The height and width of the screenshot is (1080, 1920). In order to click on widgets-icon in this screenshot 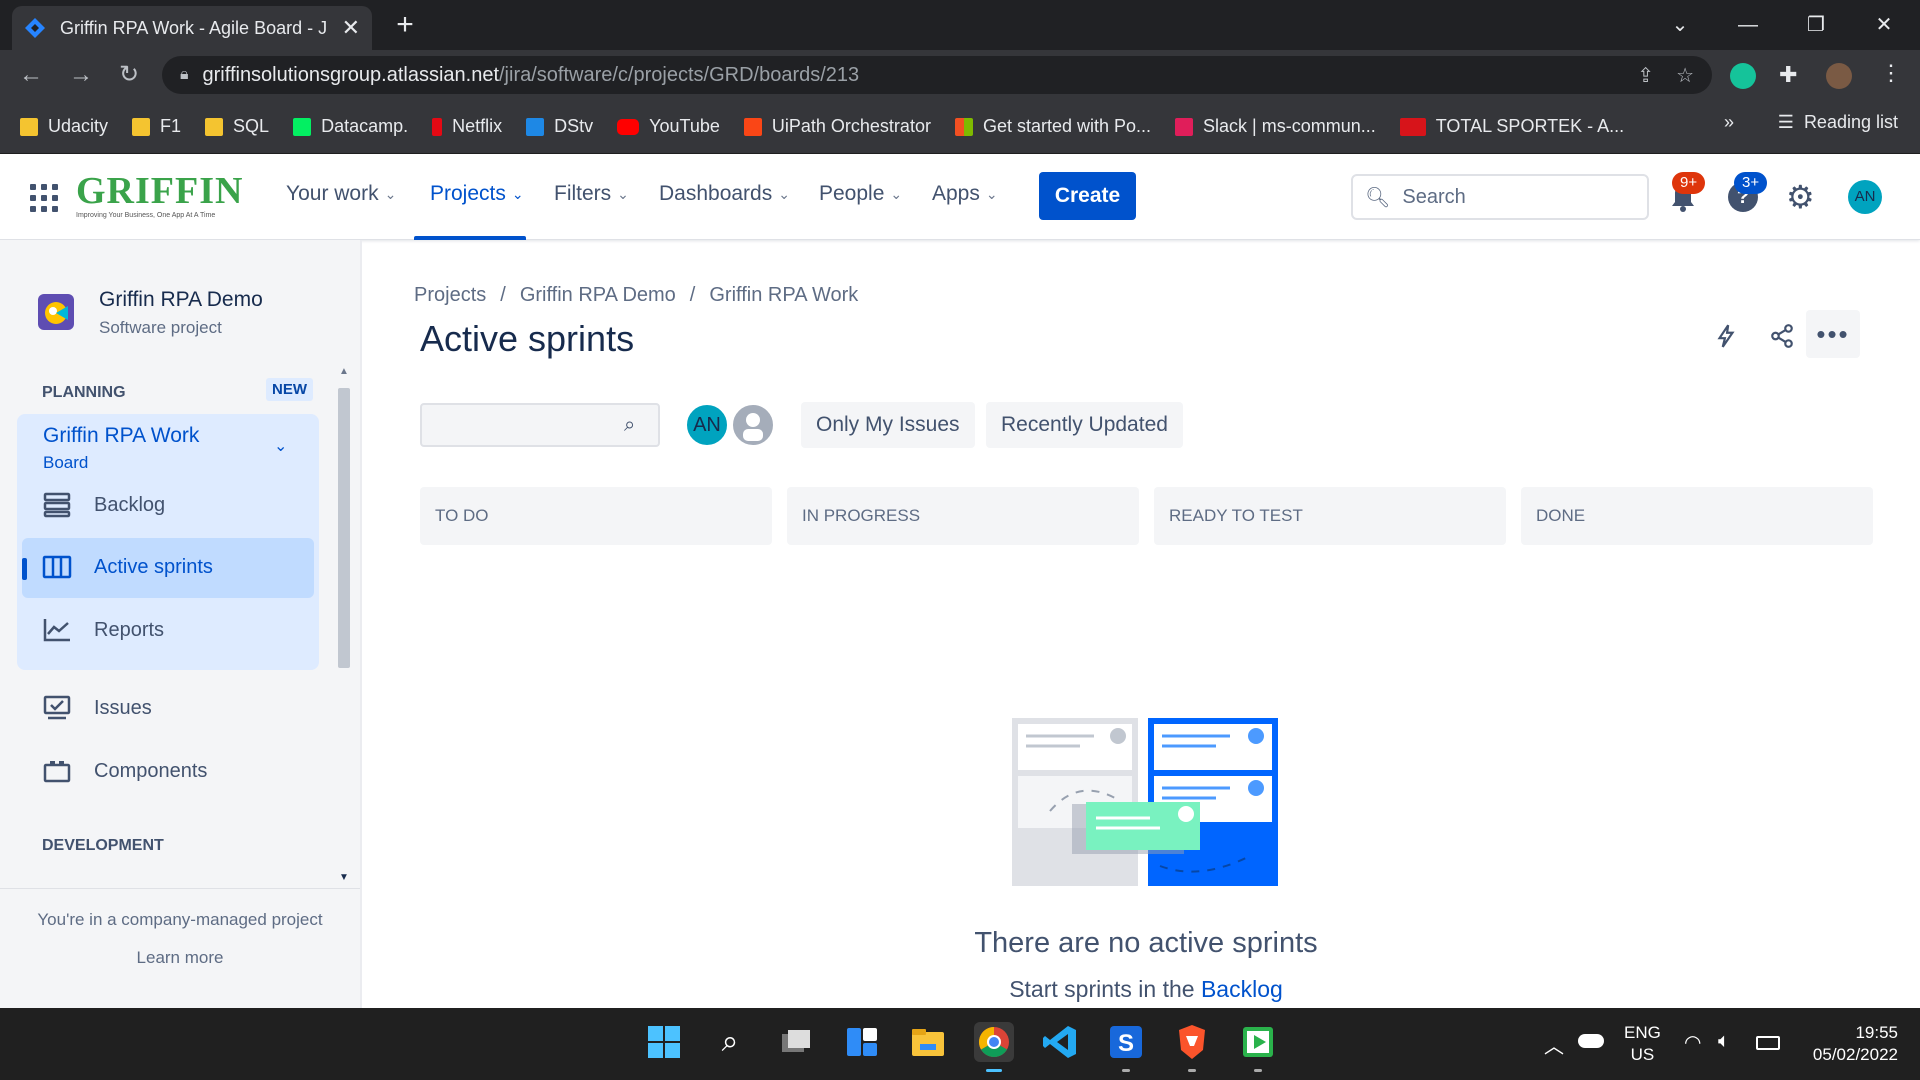, I will do `click(862, 1042)`.